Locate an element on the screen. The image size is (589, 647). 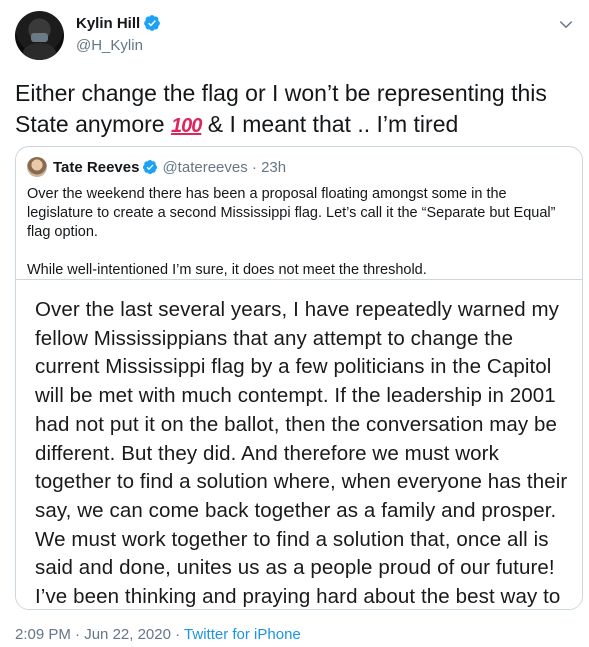
hundred-points-emoji-icon: 100 is located at coordinates (186, 126).